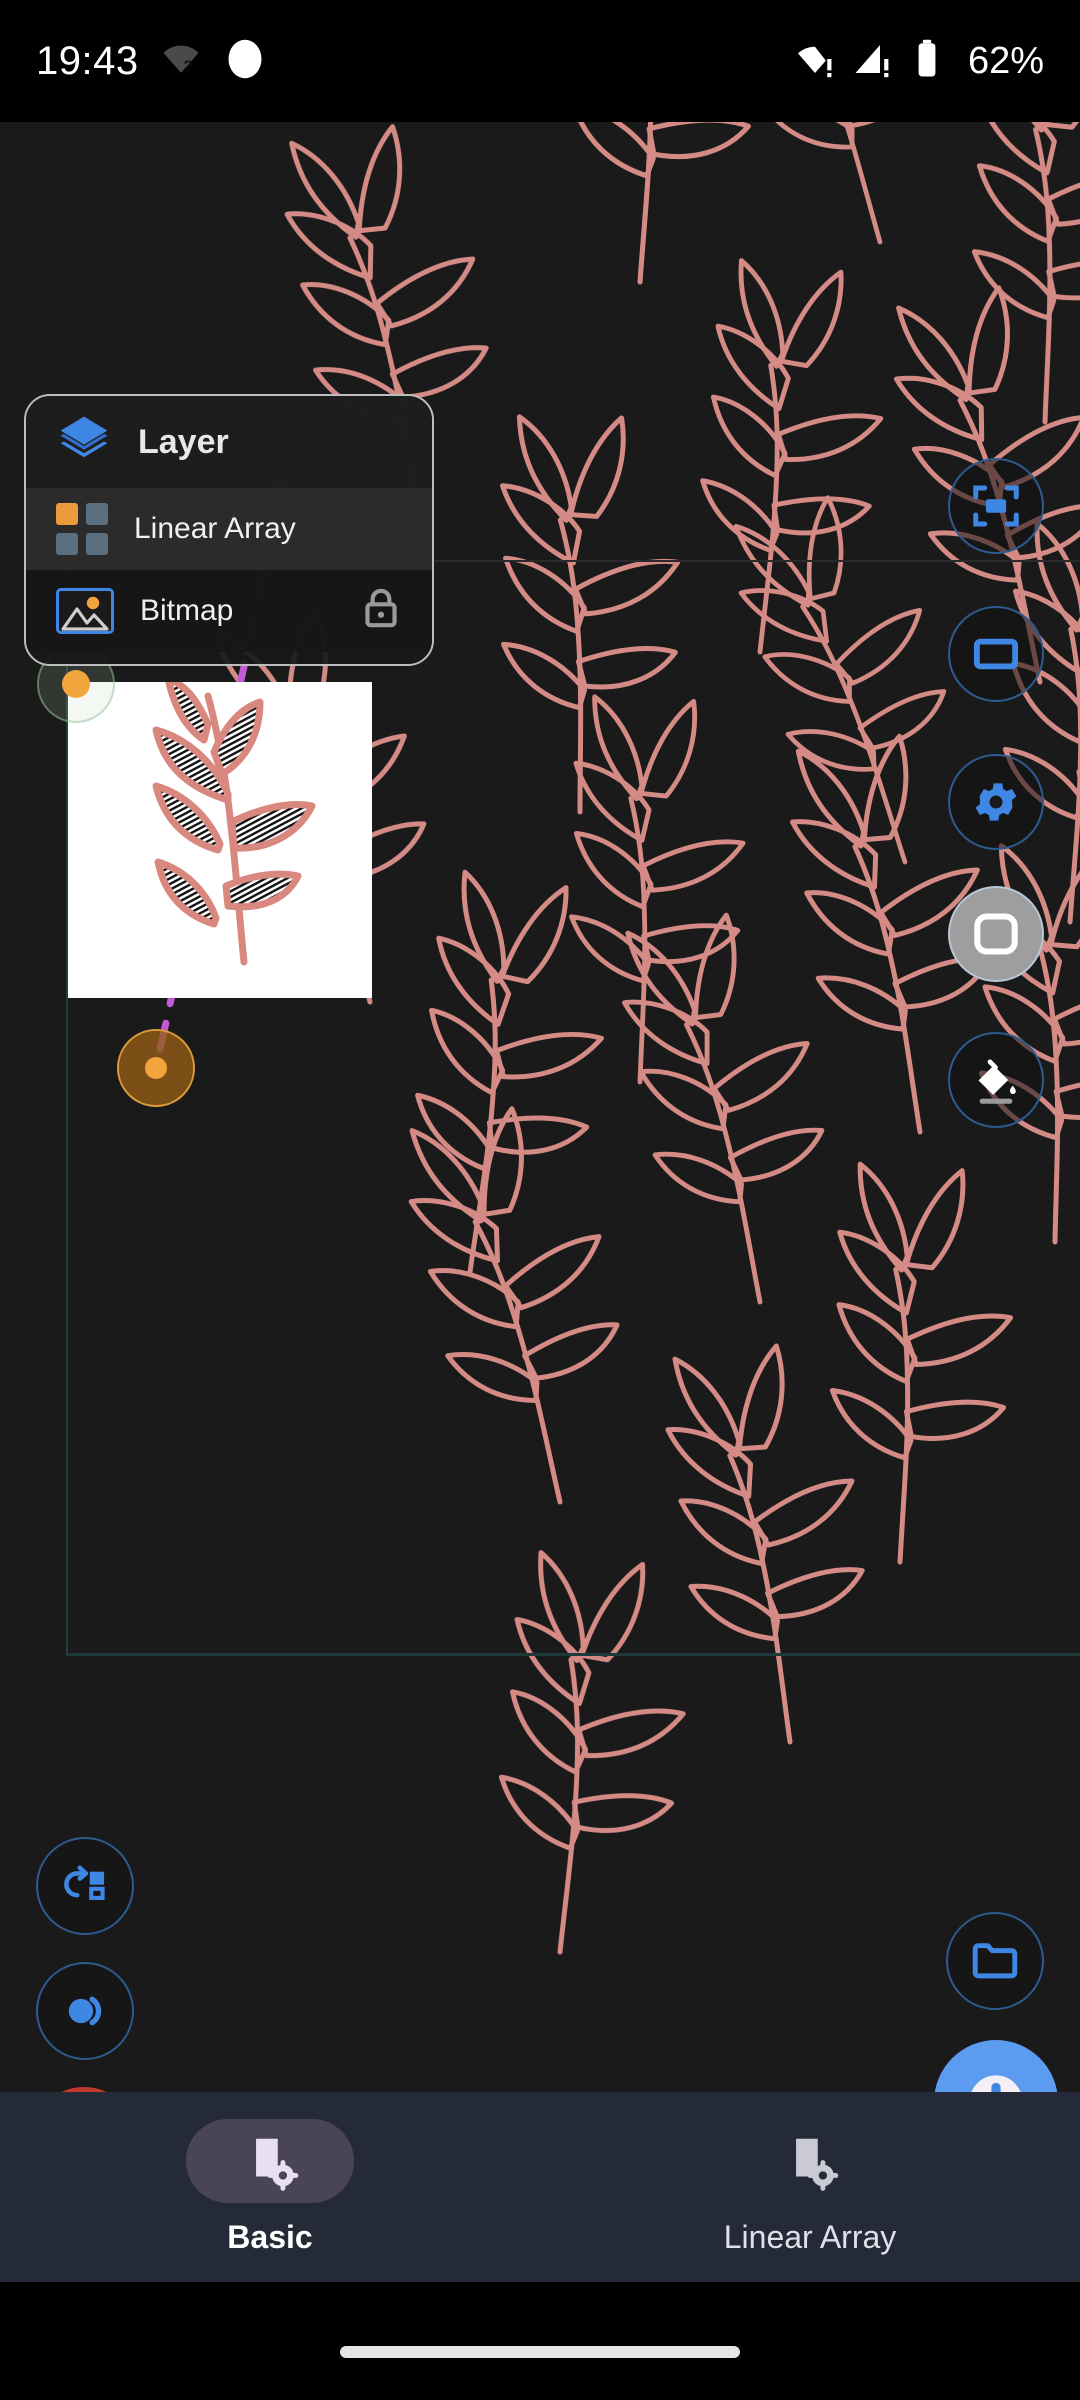 This screenshot has height=2400, width=1080. I want to click on layer-row-linear-array: Linear Array, so click(229, 529).